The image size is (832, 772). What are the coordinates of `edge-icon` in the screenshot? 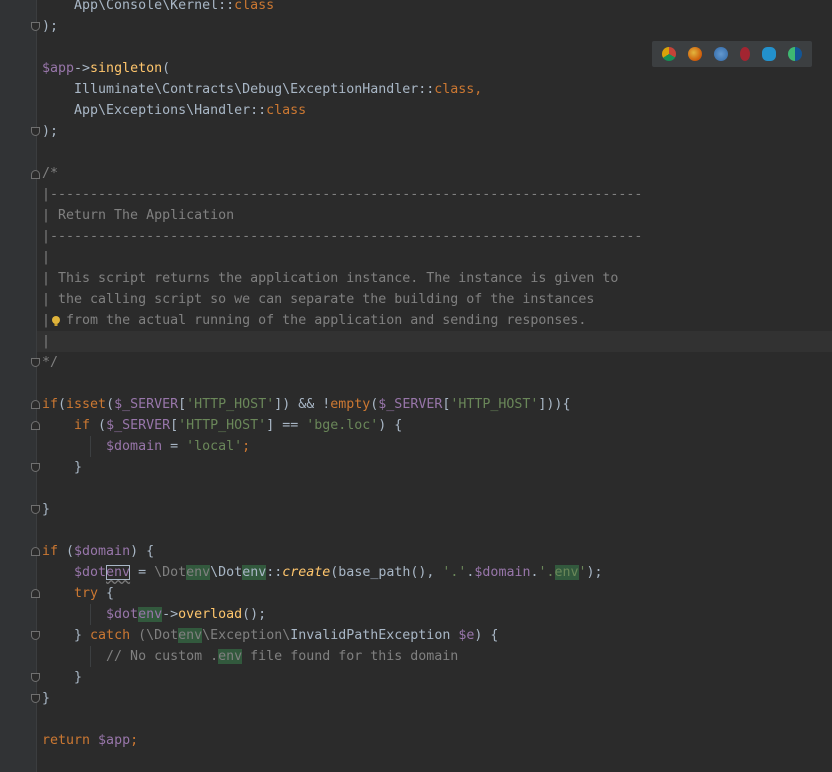 It's located at (795, 54).